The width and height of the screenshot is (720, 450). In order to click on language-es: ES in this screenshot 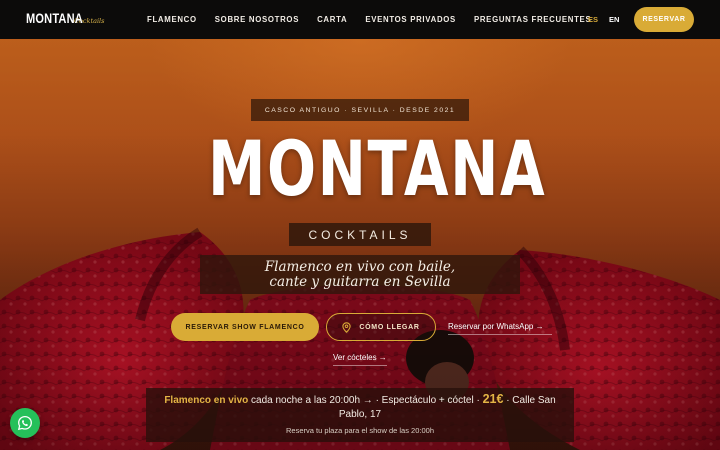, I will do `click(593, 19)`.